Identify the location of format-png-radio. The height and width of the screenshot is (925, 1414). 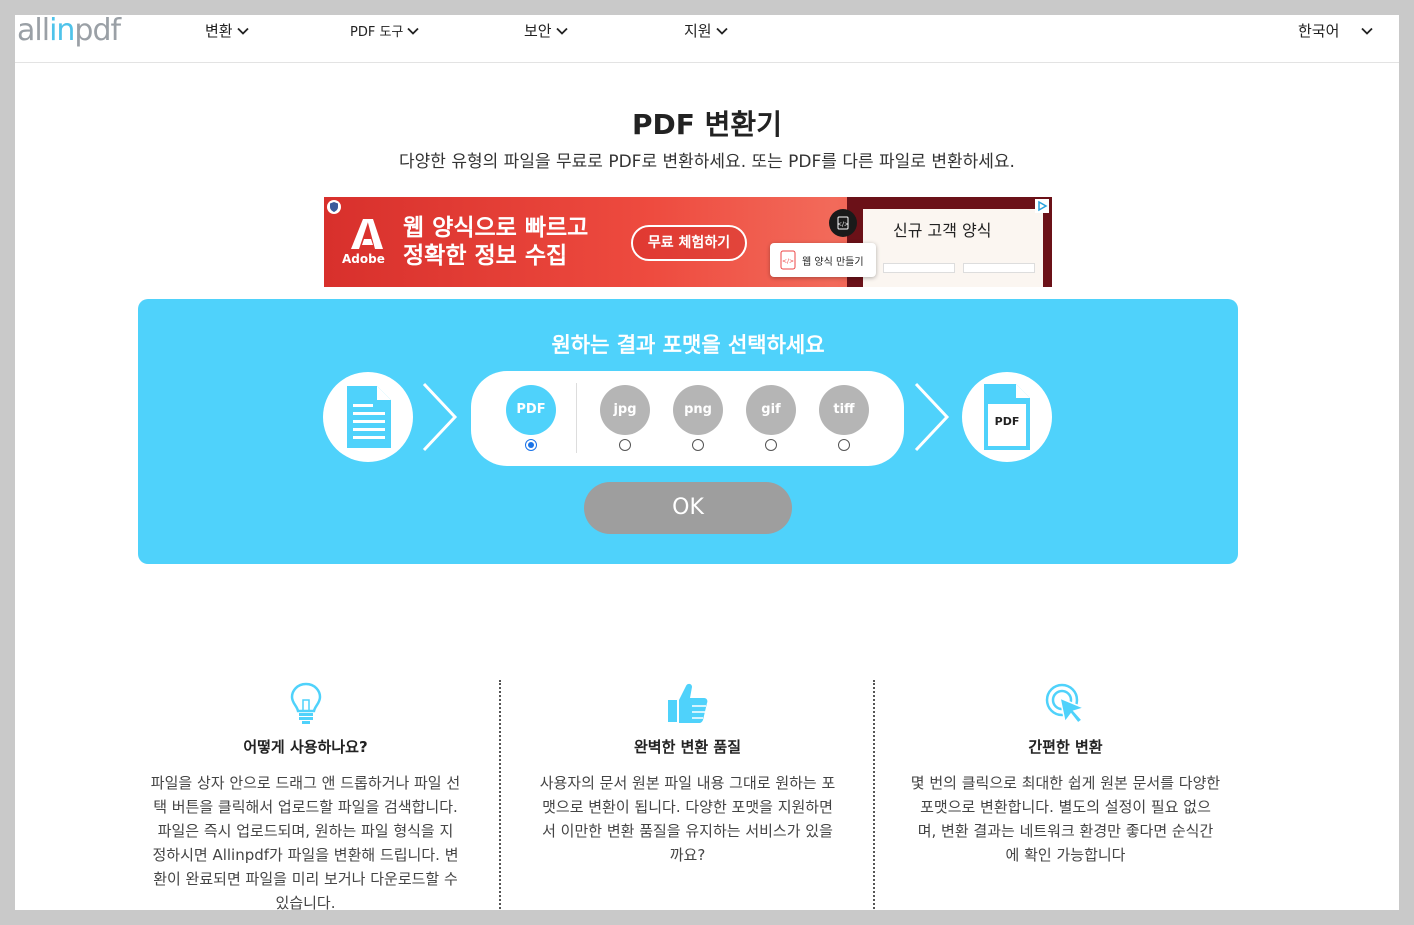
(698, 445).